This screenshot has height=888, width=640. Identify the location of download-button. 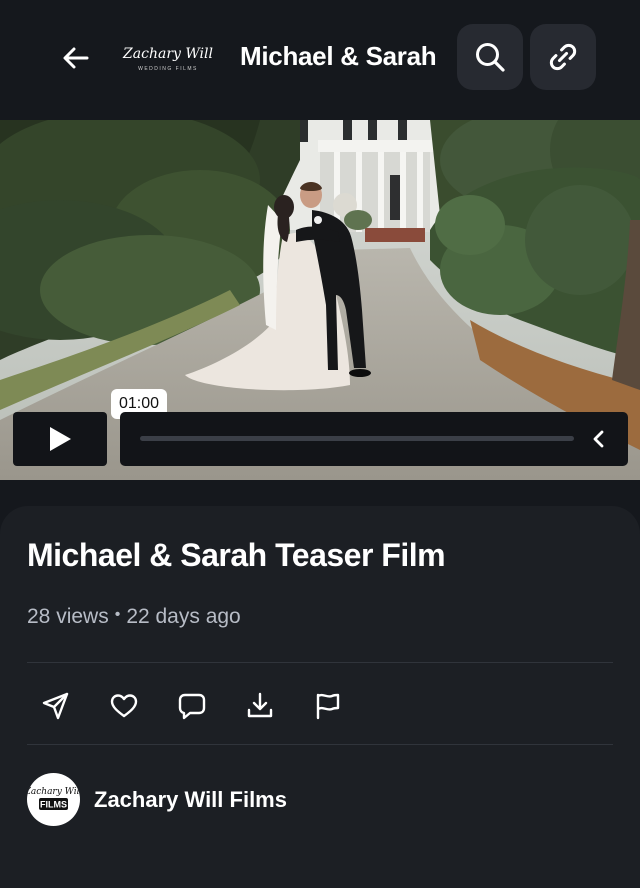
(260, 706).